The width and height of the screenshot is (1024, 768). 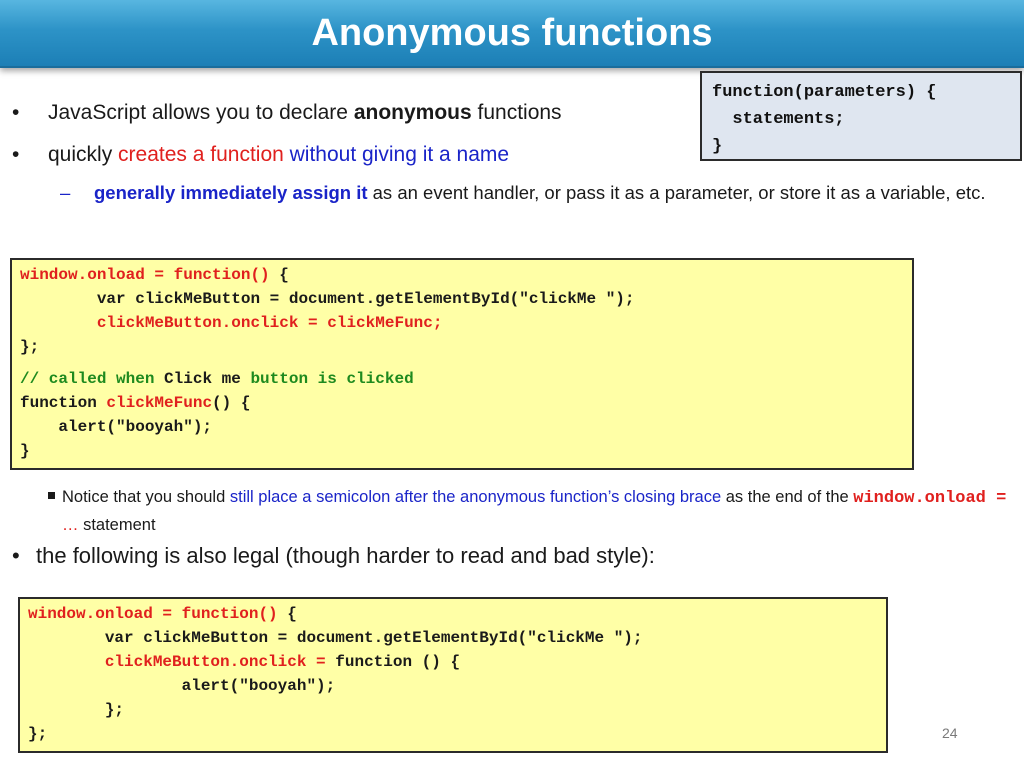 I want to click on code-line: clickMeButton.onclick = function () {, so click(x=244, y=662).